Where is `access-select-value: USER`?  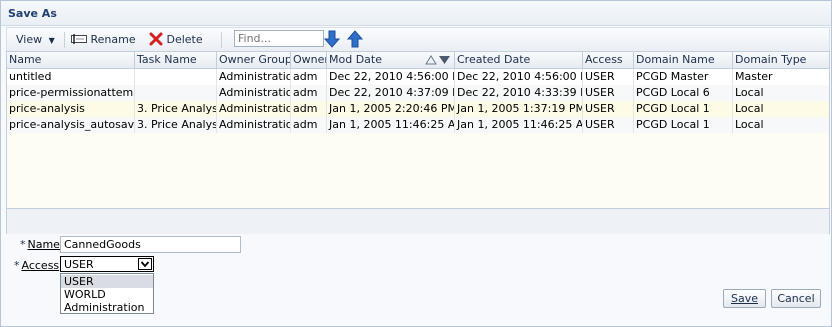
access-select-value: USER is located at coordinates (79, 264).